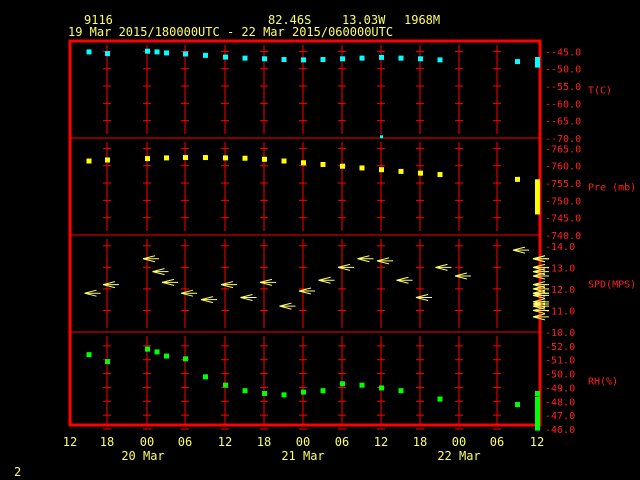 The image size is (640, 480). Describe the element at coordinates (563, 167) in the screenshot. I see `y-tick-label: -760.0` at that location.